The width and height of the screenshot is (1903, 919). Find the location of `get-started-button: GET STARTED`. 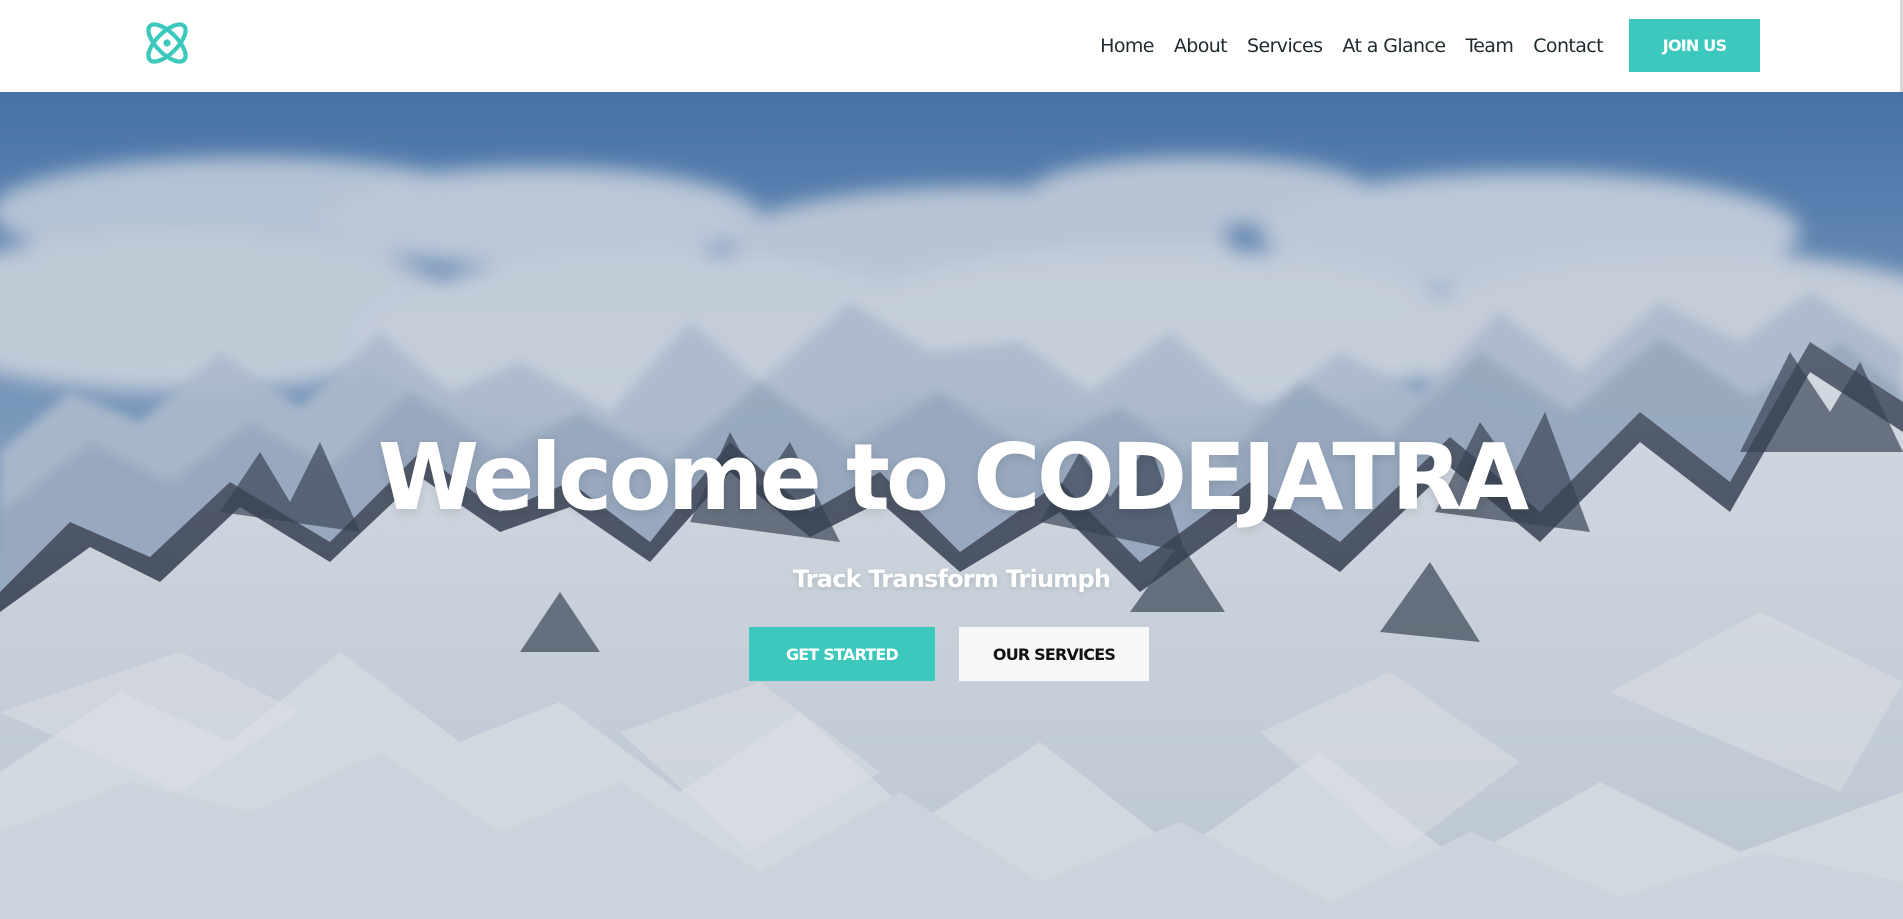

get-started-button: GET STARTED is located at coordinates (842, 654).